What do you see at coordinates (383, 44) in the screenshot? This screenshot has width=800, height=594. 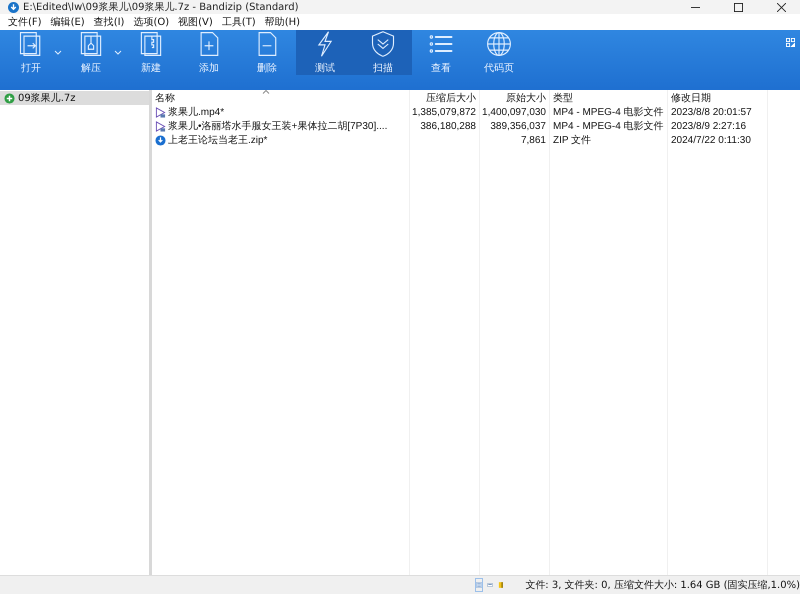 I see `scan-icon` at bounding box center [383, 44].